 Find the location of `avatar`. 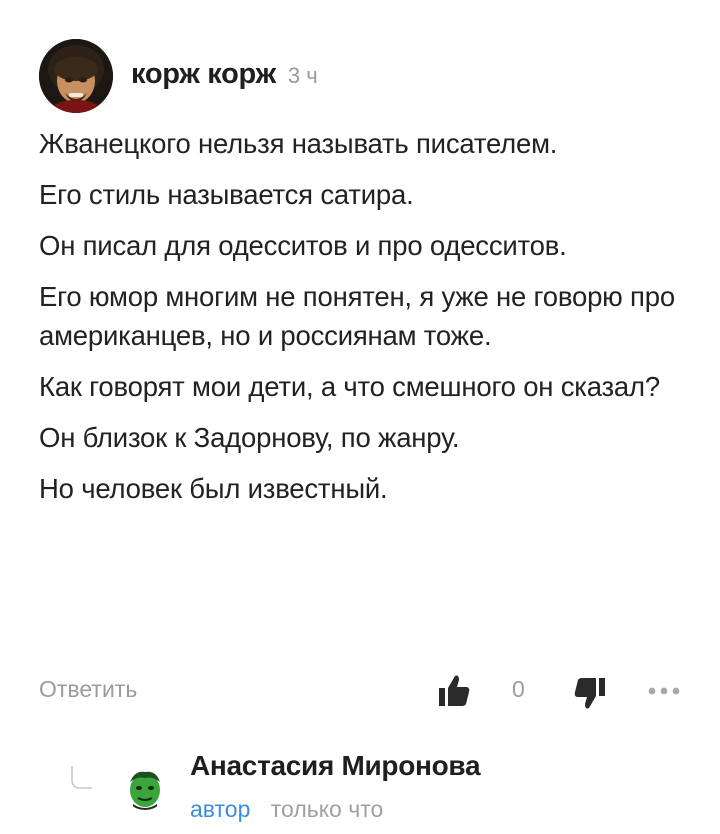

avatar is located at coordinates (76, 76).